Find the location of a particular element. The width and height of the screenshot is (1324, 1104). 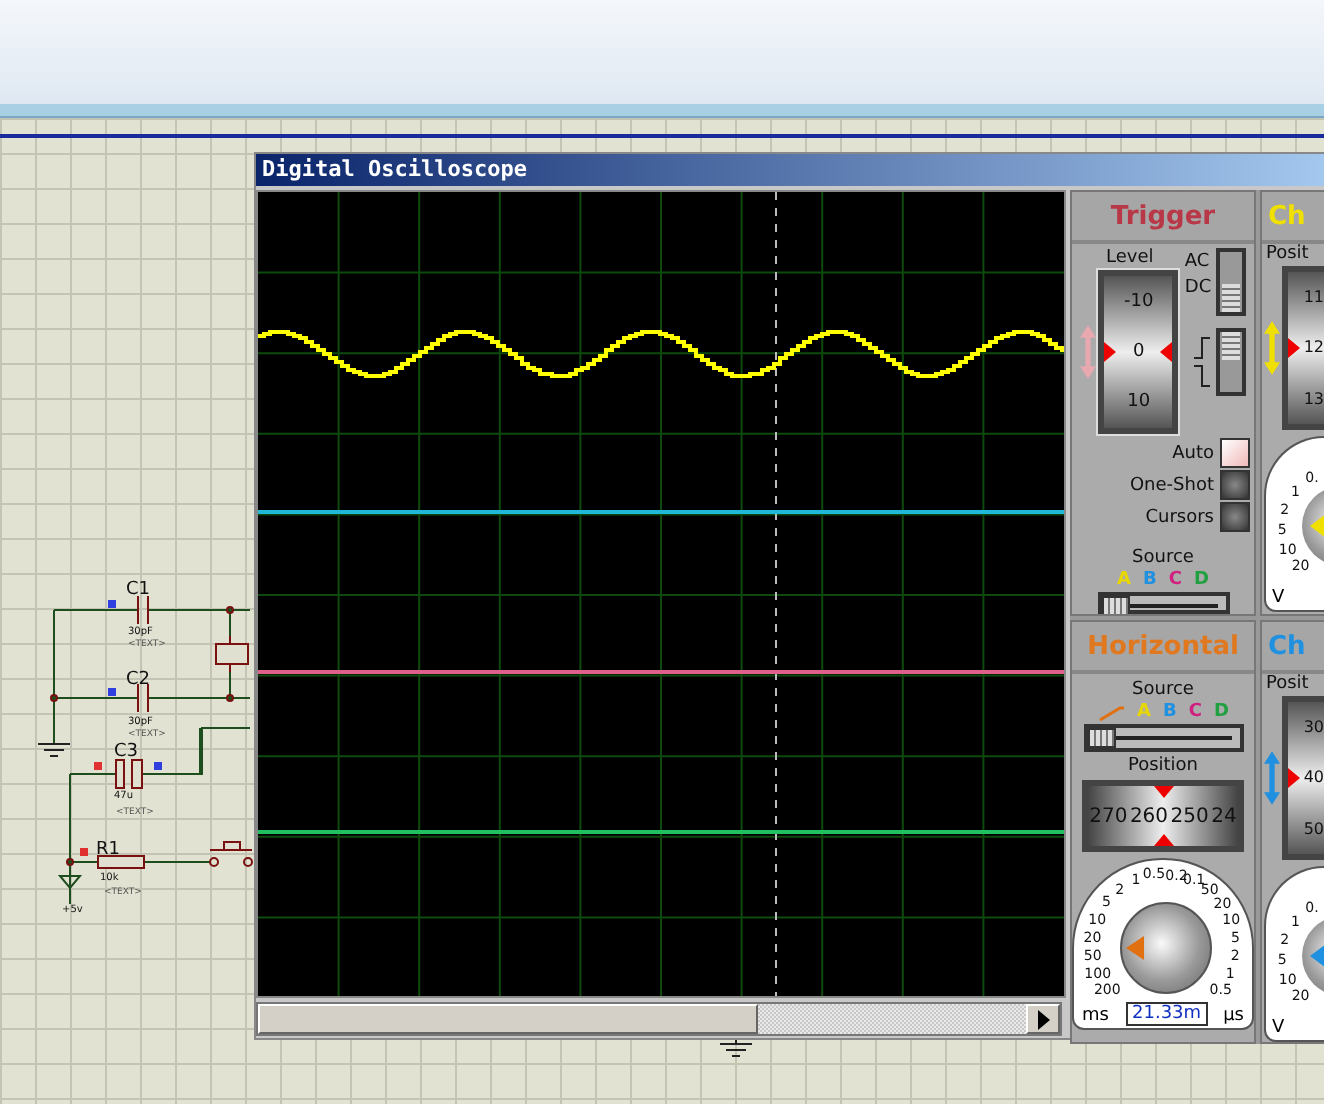

coupling-label: DC is located at coordinates (1198, 289).